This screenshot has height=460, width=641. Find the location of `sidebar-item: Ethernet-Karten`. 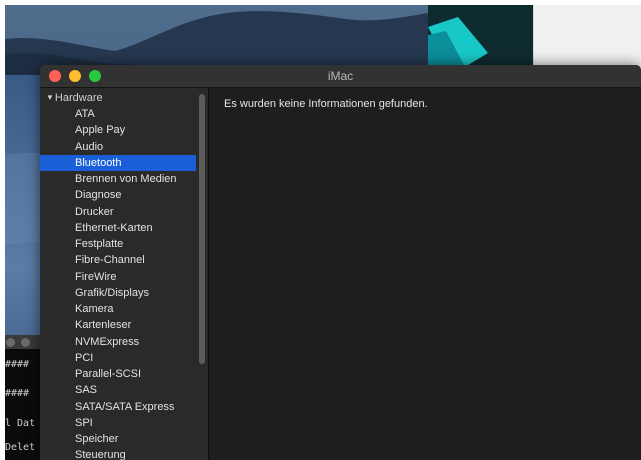

sidebar-item: Ethernet-Karten is located at coordinates (118, 228).